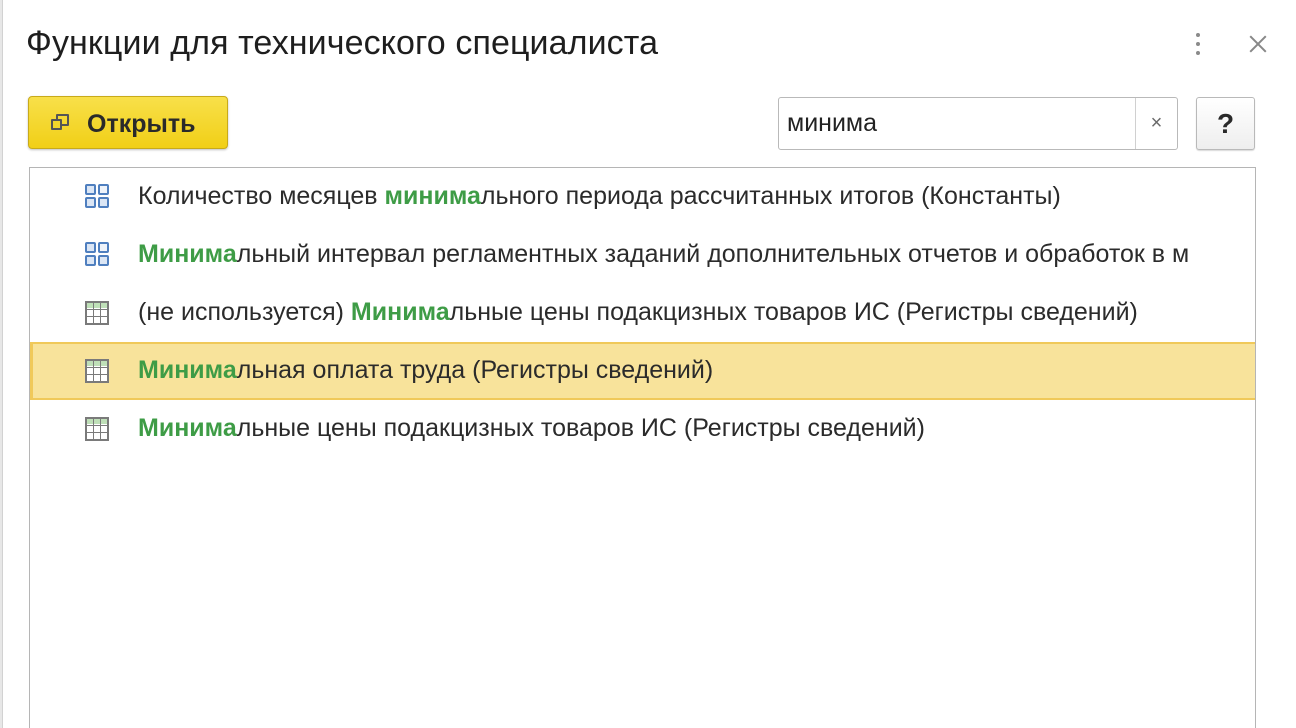 Image resolution: width=1296 pixels, height=728 pixels. What do you see at coordinates (432, 196) in the screenshot?
I see `search-match: минима` at bounding box center [432, 196].